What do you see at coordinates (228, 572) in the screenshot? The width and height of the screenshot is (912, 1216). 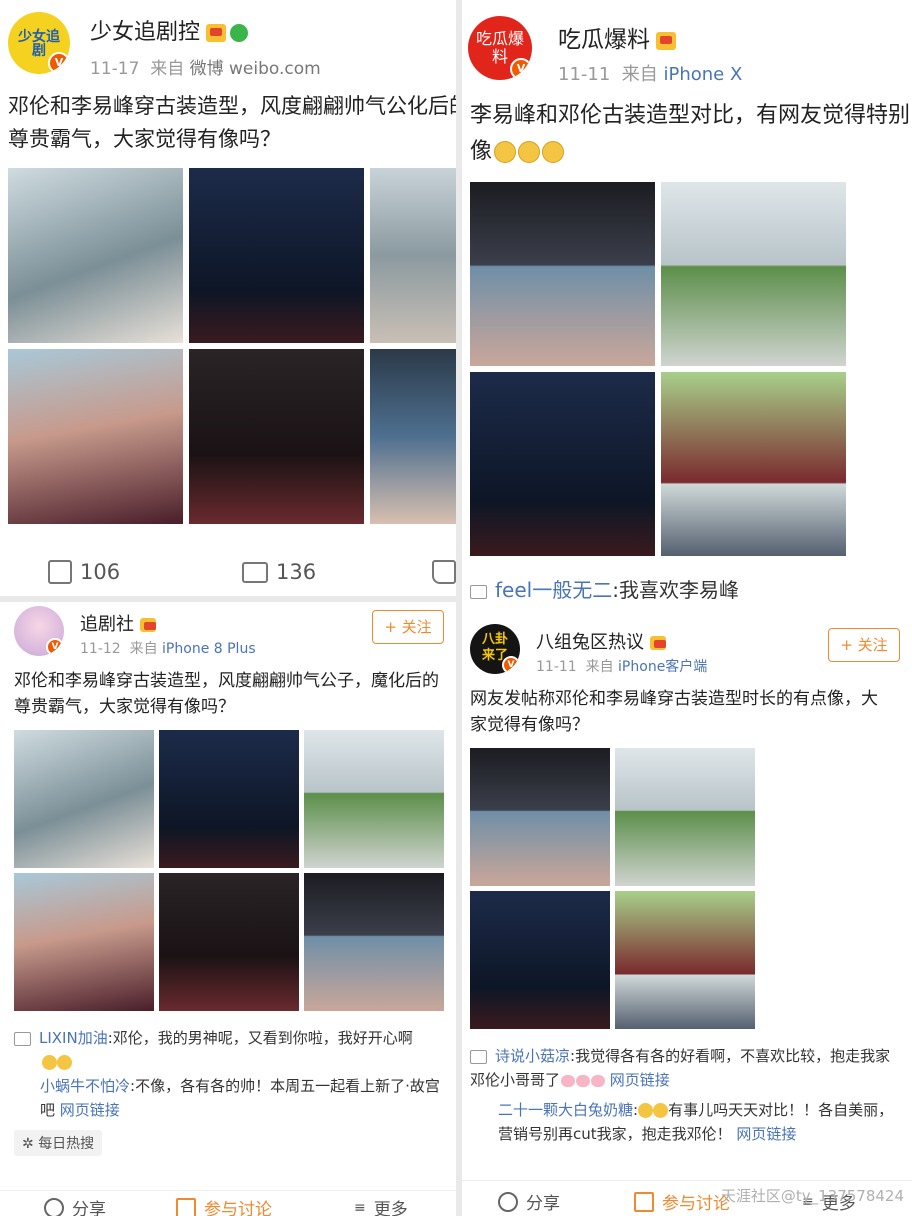 I see `post-actions: 106 136` at bounding box center [228, 572].